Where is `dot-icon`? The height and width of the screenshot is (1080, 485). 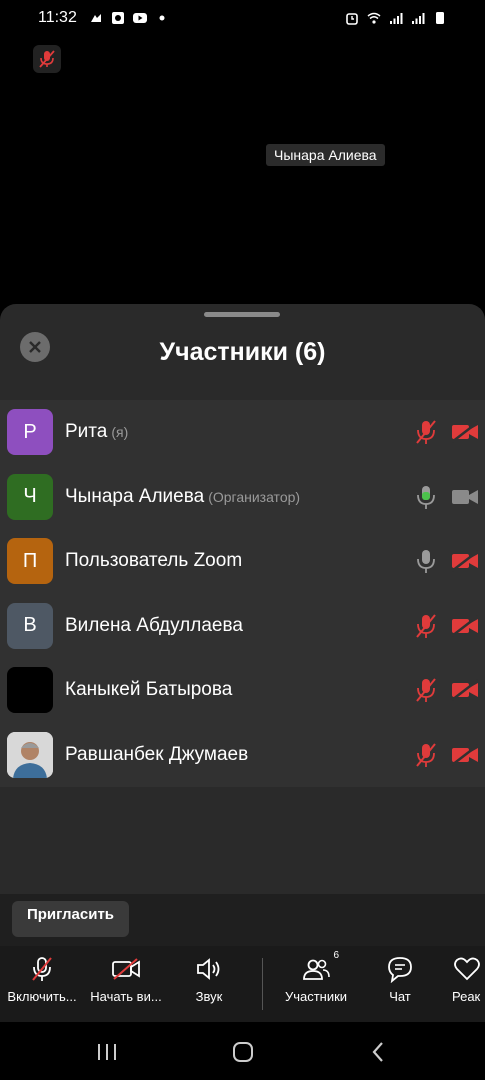 dot-icon is located at coordinates (162, 18).